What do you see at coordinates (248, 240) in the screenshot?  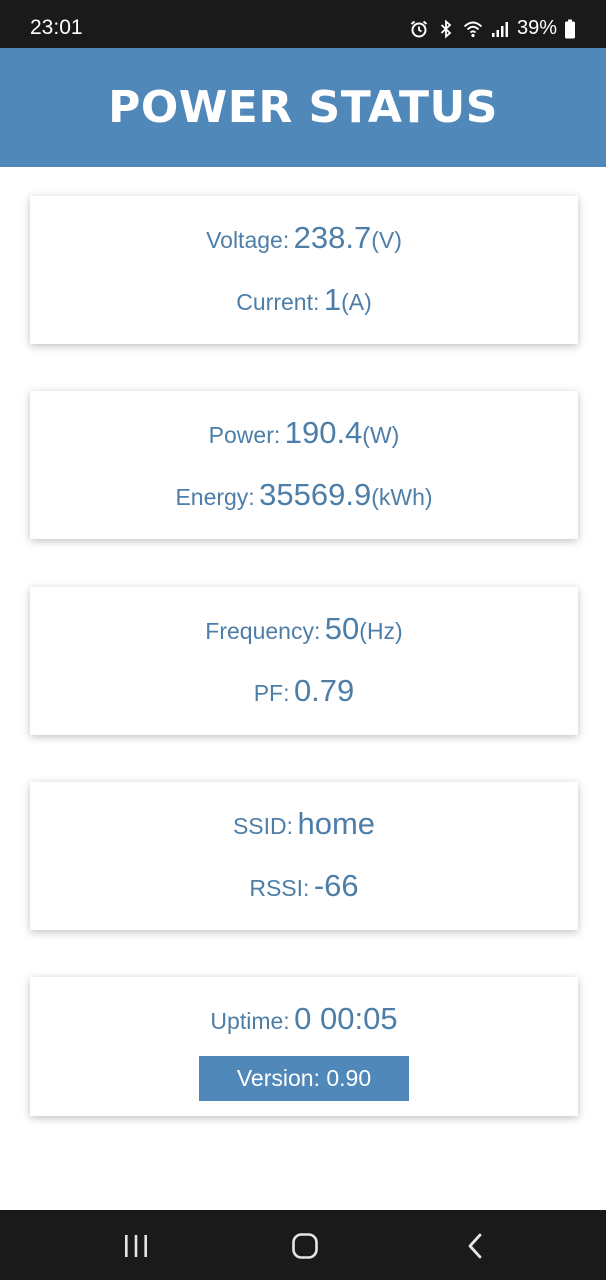 I see `voltage-label: Voltage:` at bounding box center [248, 240].